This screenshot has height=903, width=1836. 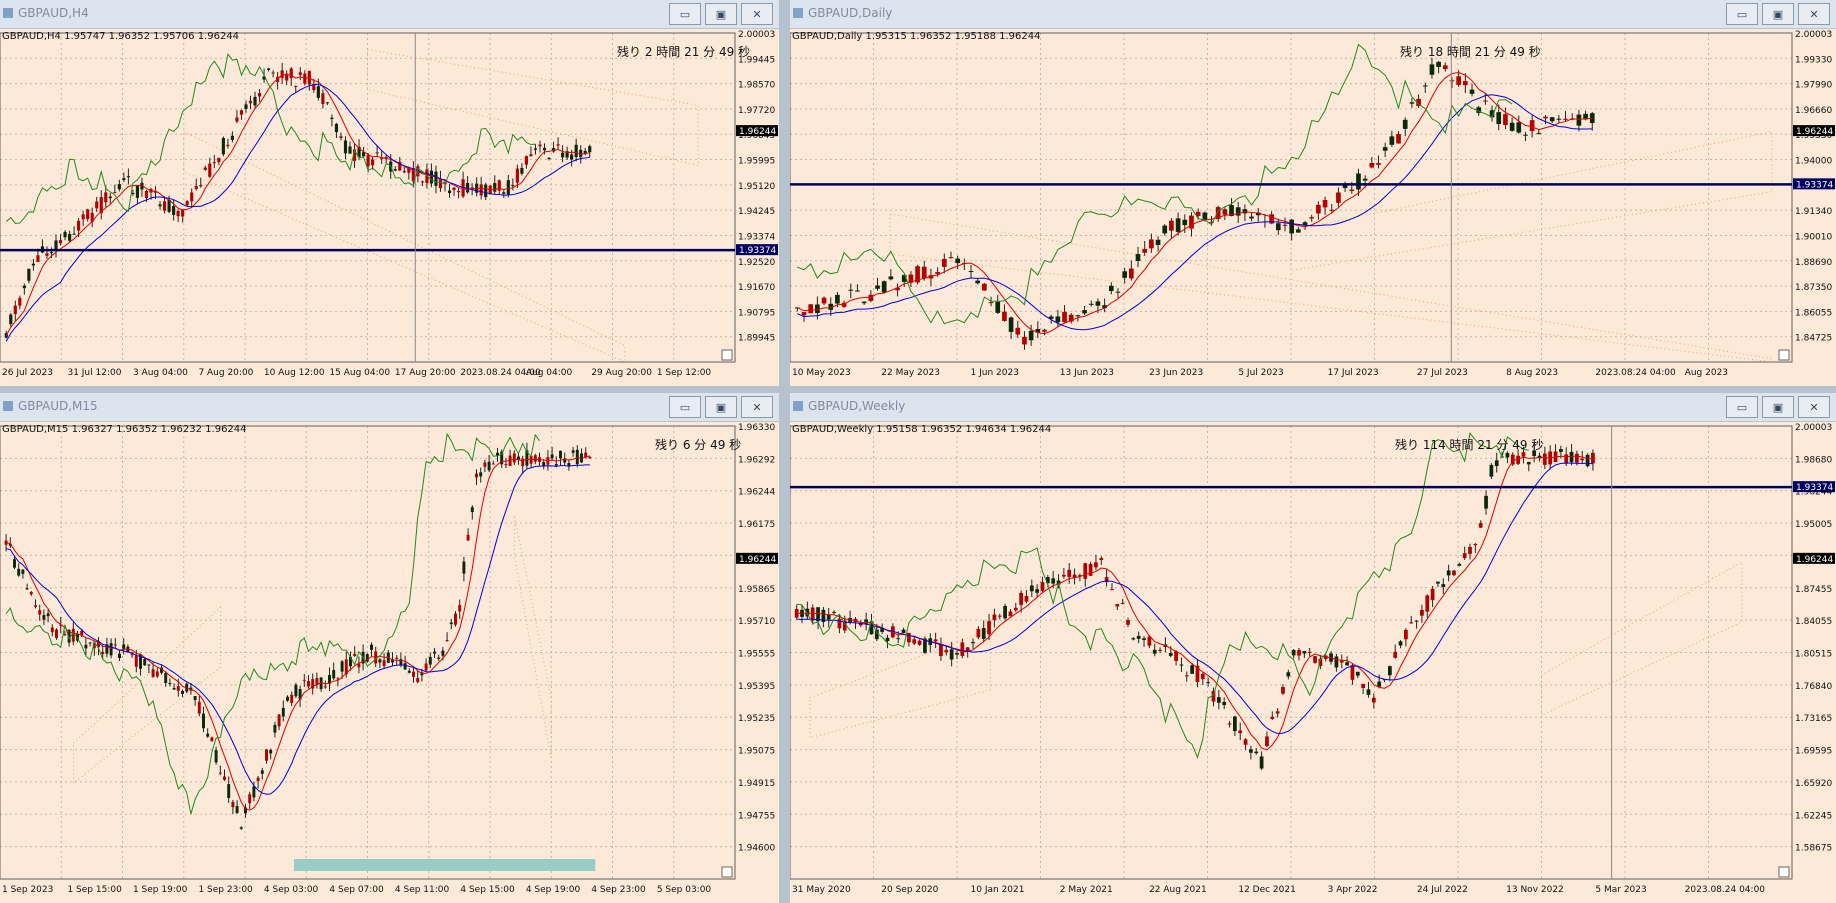 I want to click on svg-text: 1.93374, so click(x=1814, y=488).